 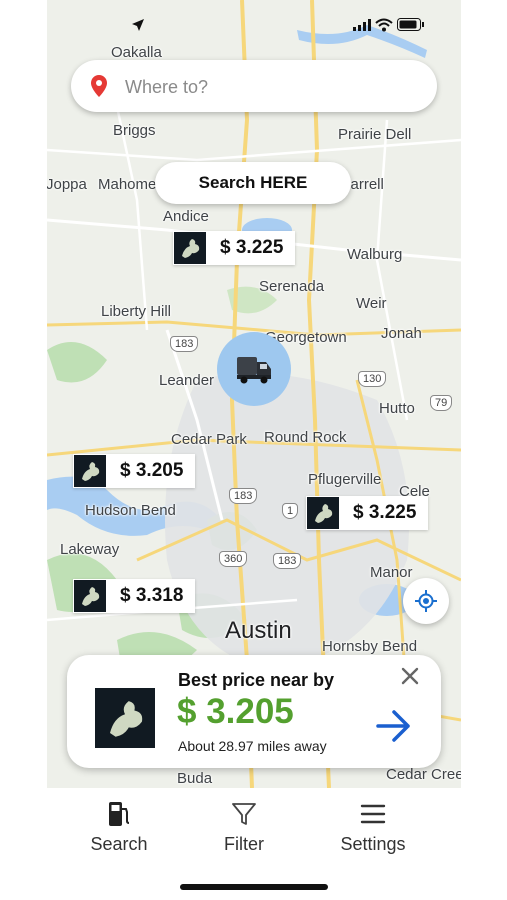 I want to click on map-label: Hudson Bend, so click(x=130, y=510).